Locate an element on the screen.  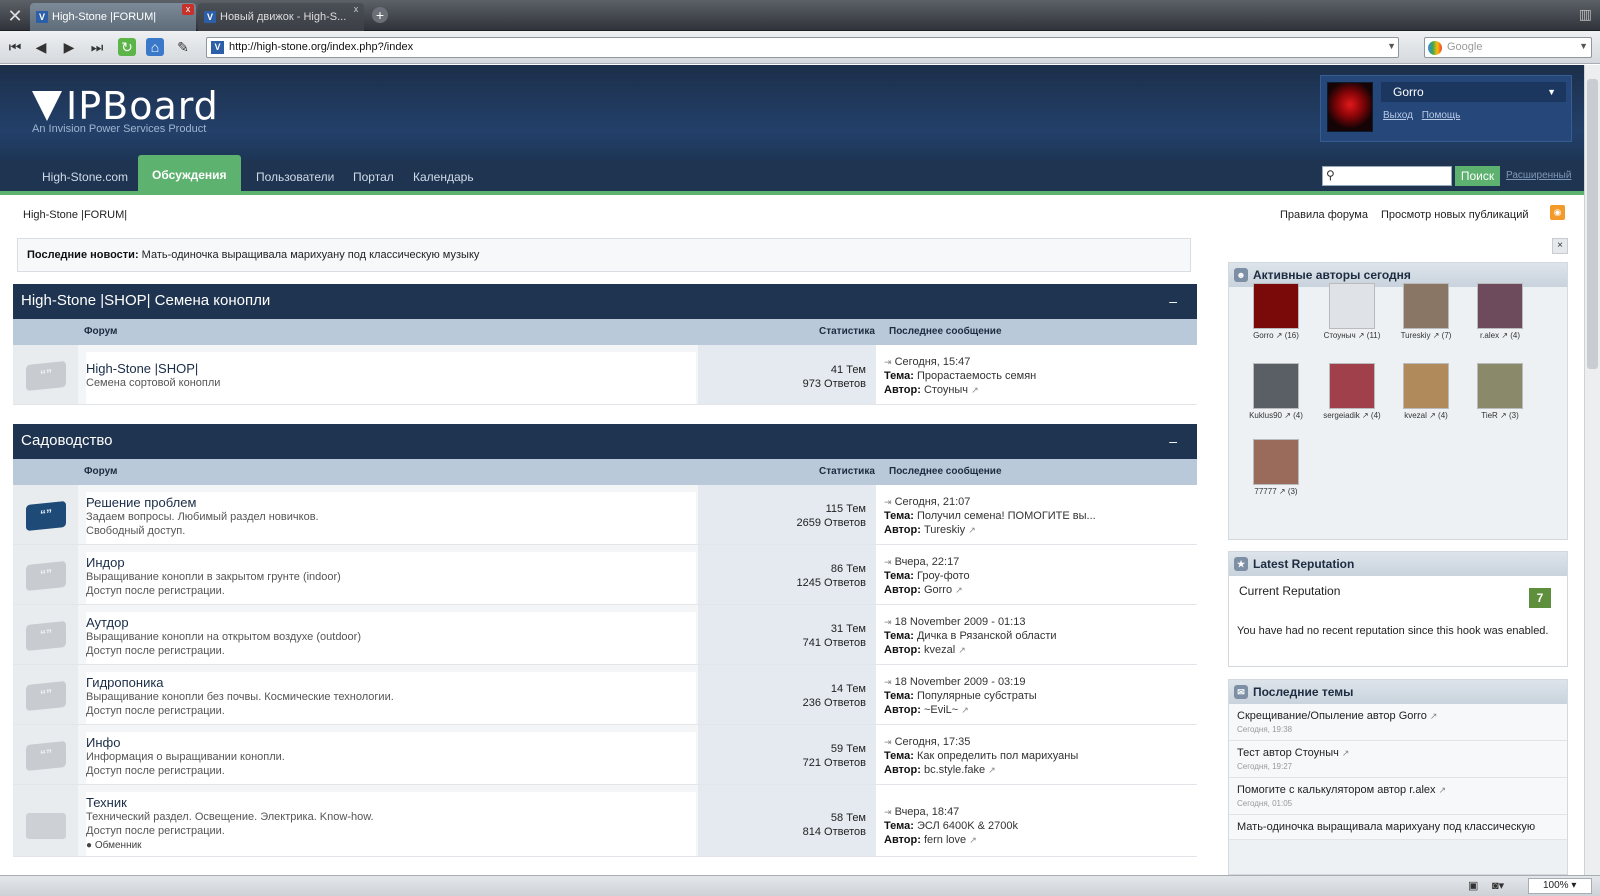
author-item: 77777 ↗ (3) is located at coordinates (1276, 467).